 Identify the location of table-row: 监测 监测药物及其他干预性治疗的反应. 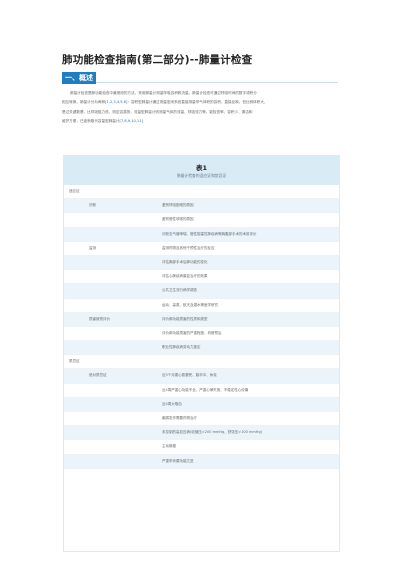
(201, 249).